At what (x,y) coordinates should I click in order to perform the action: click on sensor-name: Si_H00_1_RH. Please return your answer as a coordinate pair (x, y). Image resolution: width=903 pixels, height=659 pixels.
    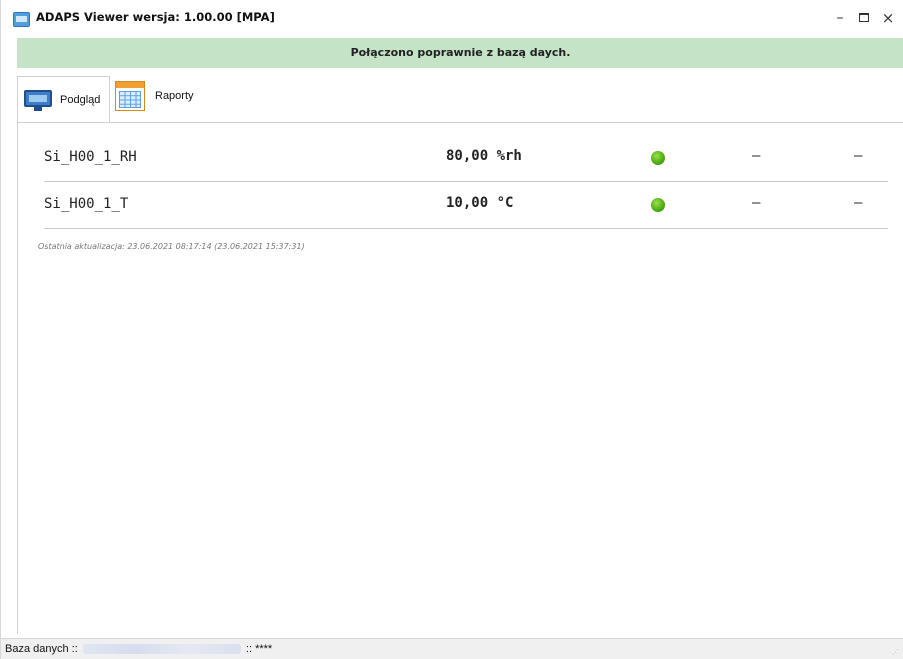
    Looking at the image, I should click on (90, 157).